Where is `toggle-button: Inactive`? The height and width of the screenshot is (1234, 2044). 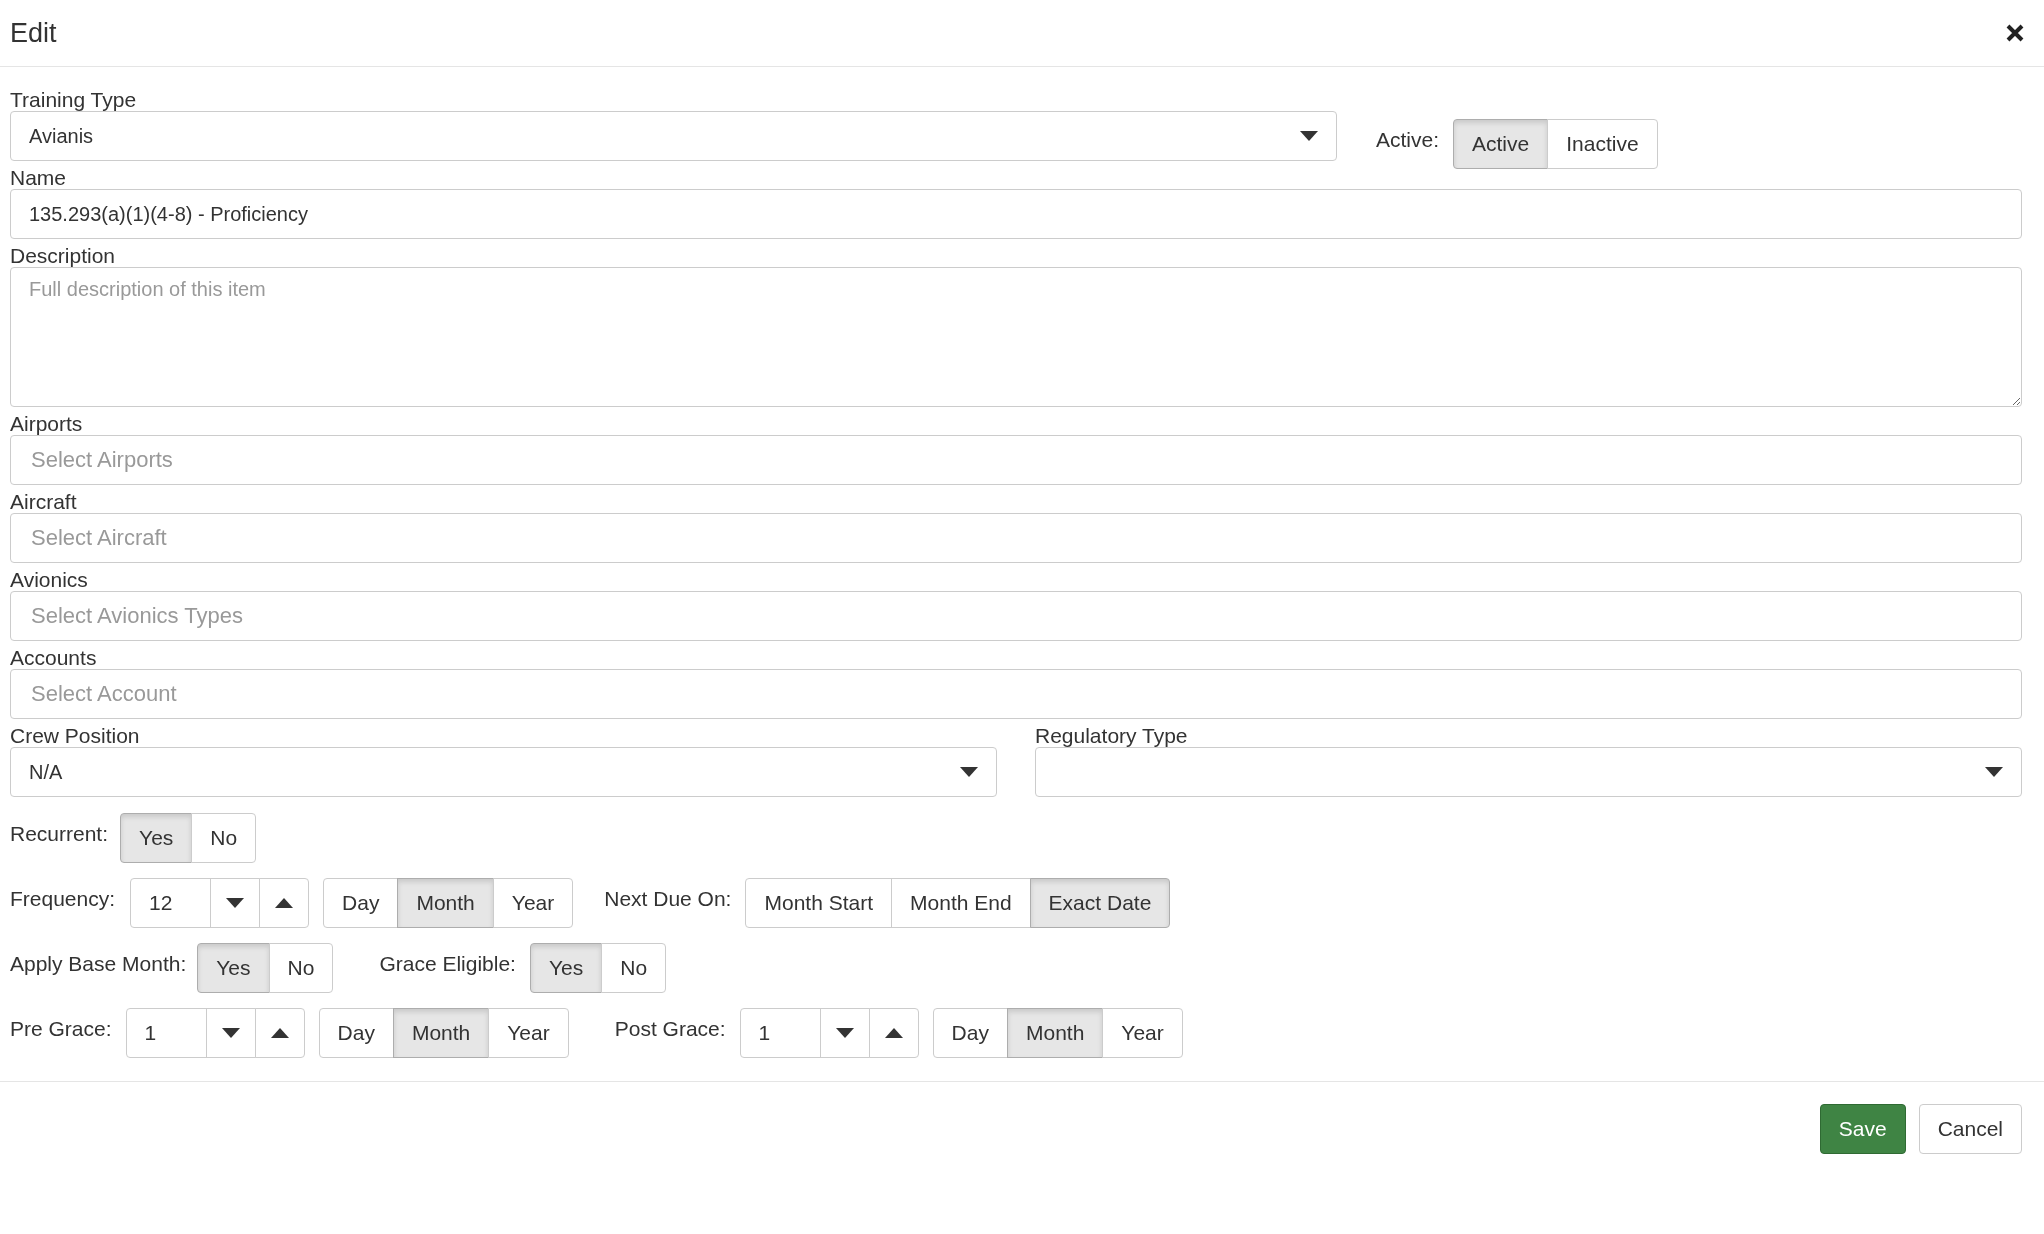
toggle-button: Inactive is located at coordinates (1602, 144).